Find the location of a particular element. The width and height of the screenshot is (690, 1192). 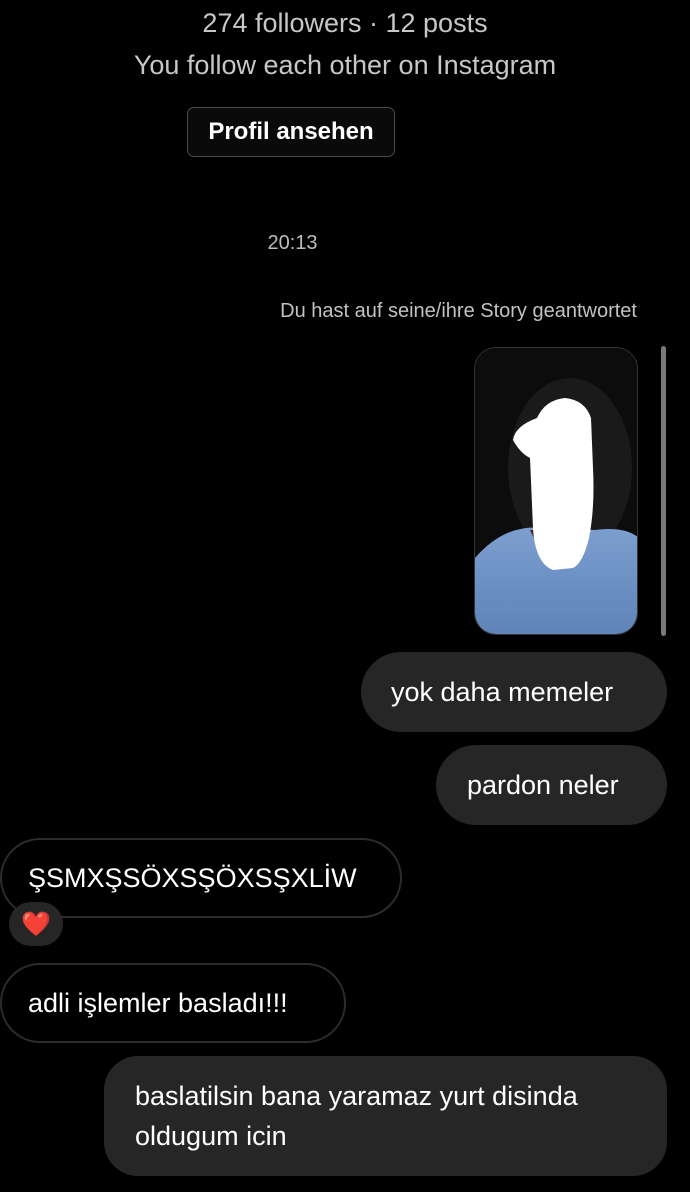

profile-stats: 274 followers · 12 posts is located at coordinates (345, 23).